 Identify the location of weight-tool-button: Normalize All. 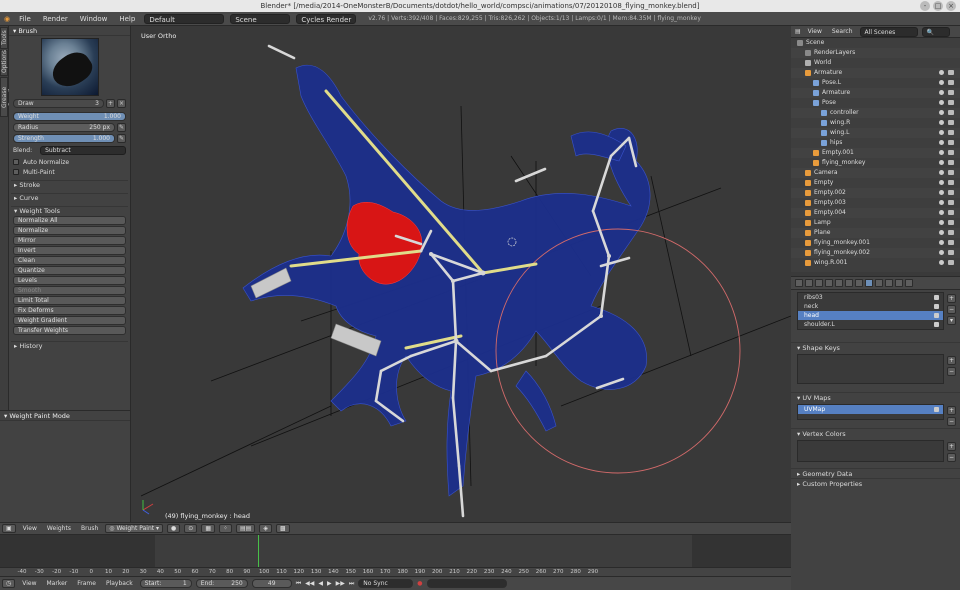
(69, 220).